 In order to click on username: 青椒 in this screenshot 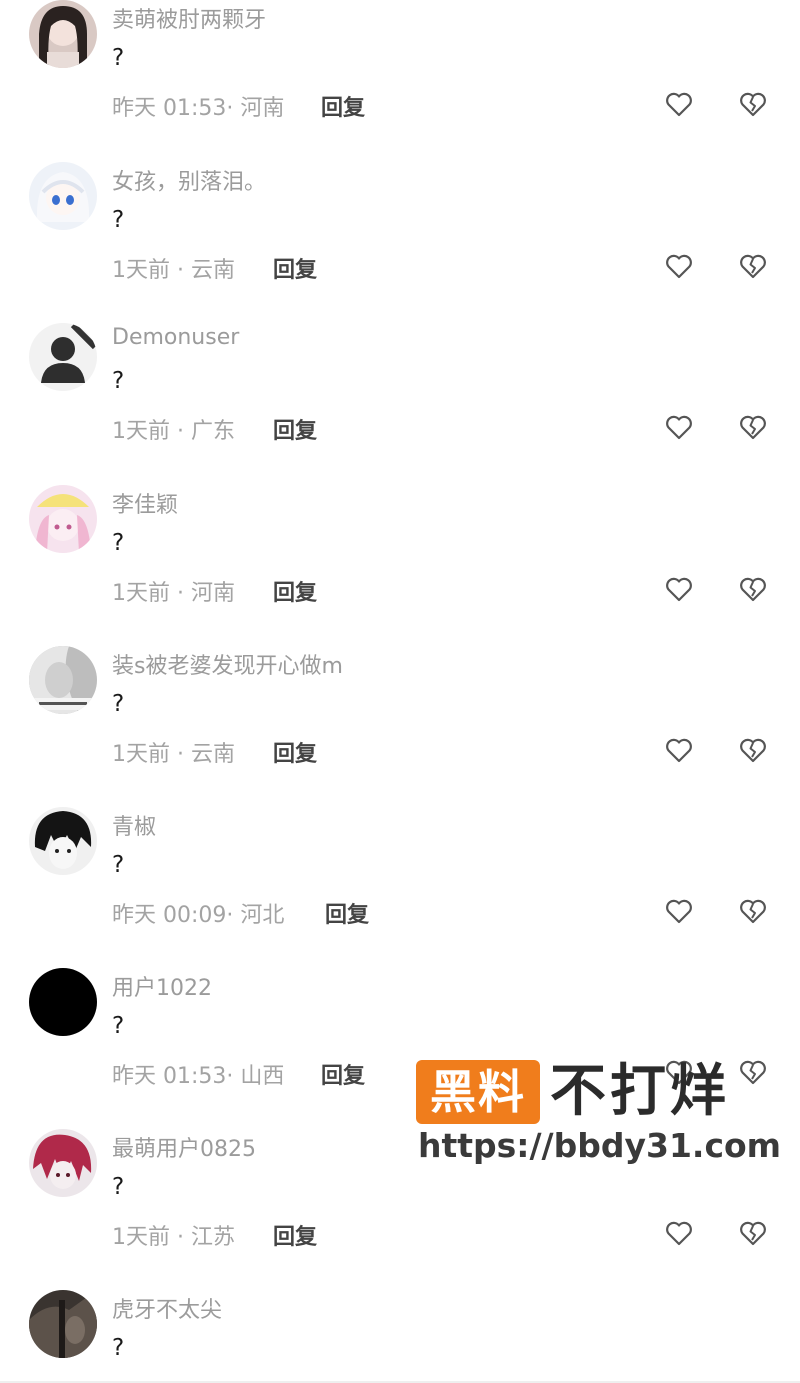, I will do `click(134, 825)`.